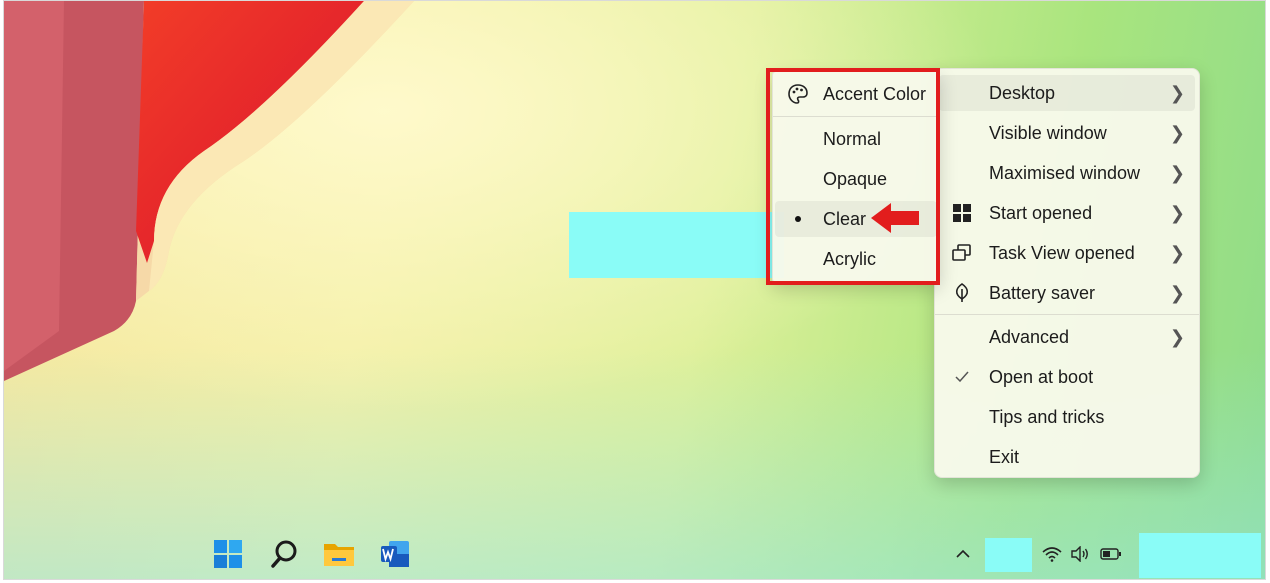 The height and width of the screenshot is (583, 1270). I want to click on wifi-icon, so click(1052, 554).